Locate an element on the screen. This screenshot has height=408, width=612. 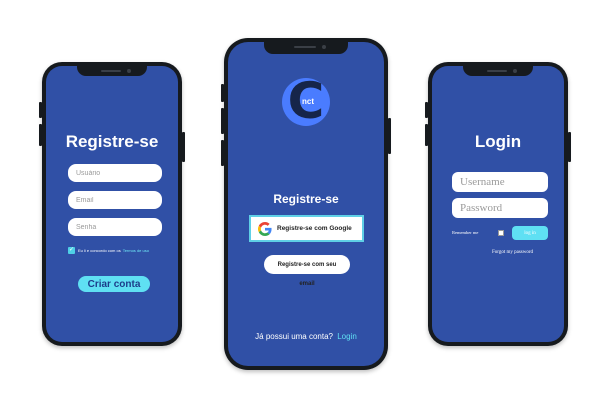
login-question: Já possui uma conta? is located at coordinates (294, 336).